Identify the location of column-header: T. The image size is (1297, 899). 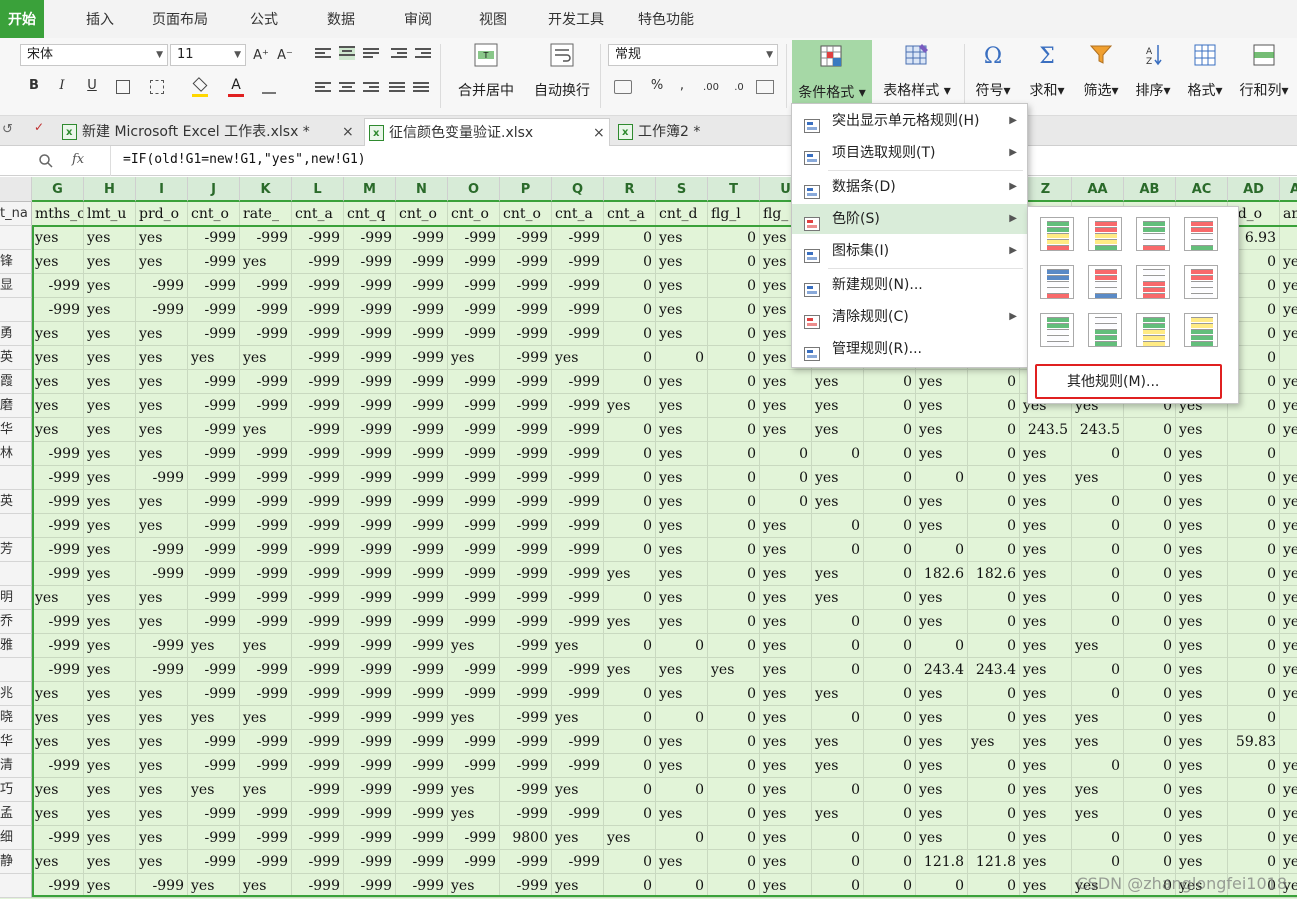
(734, 189).